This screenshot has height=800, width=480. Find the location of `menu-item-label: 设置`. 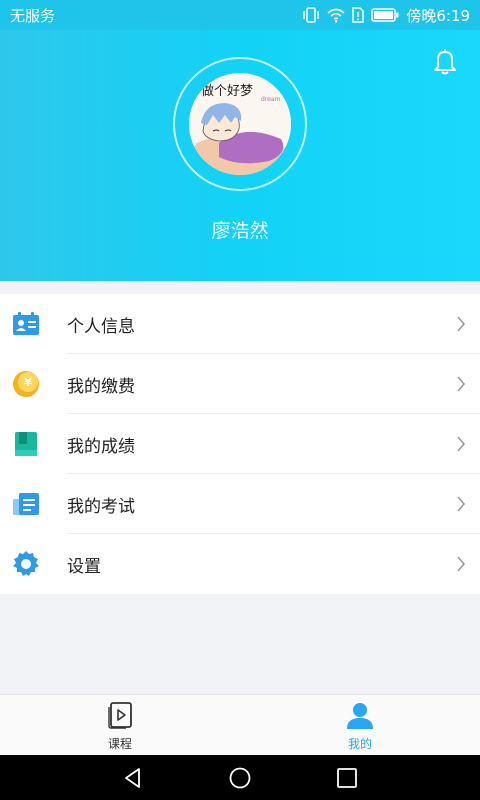

menu-item-label: 设置 is located at coordinates (84, 566).